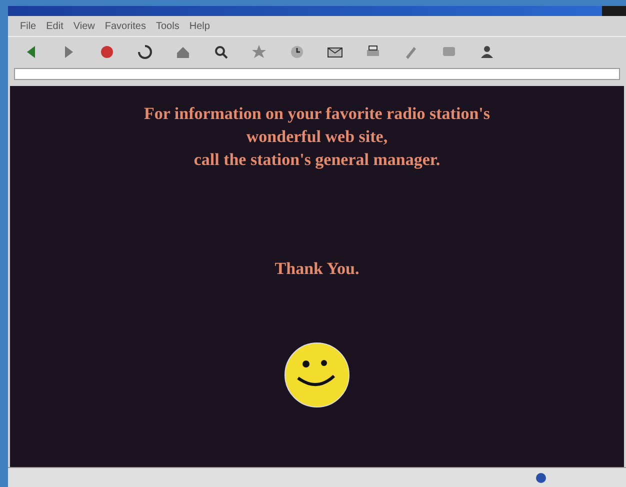  Describe the element at coordinates (125, 26) in the screenshot. I see `menu-item: Favorites` at that location.